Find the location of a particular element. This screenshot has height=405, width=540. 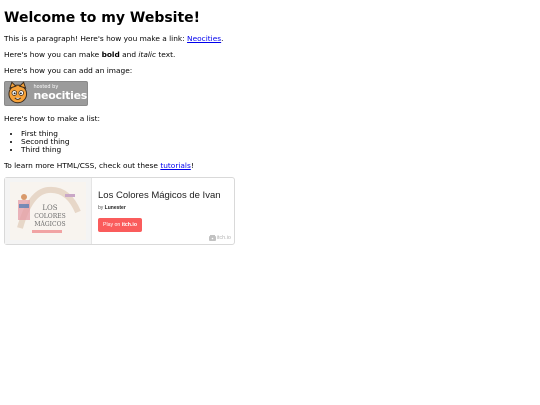

list-item: Second thing is located at coordinates (278, 141).